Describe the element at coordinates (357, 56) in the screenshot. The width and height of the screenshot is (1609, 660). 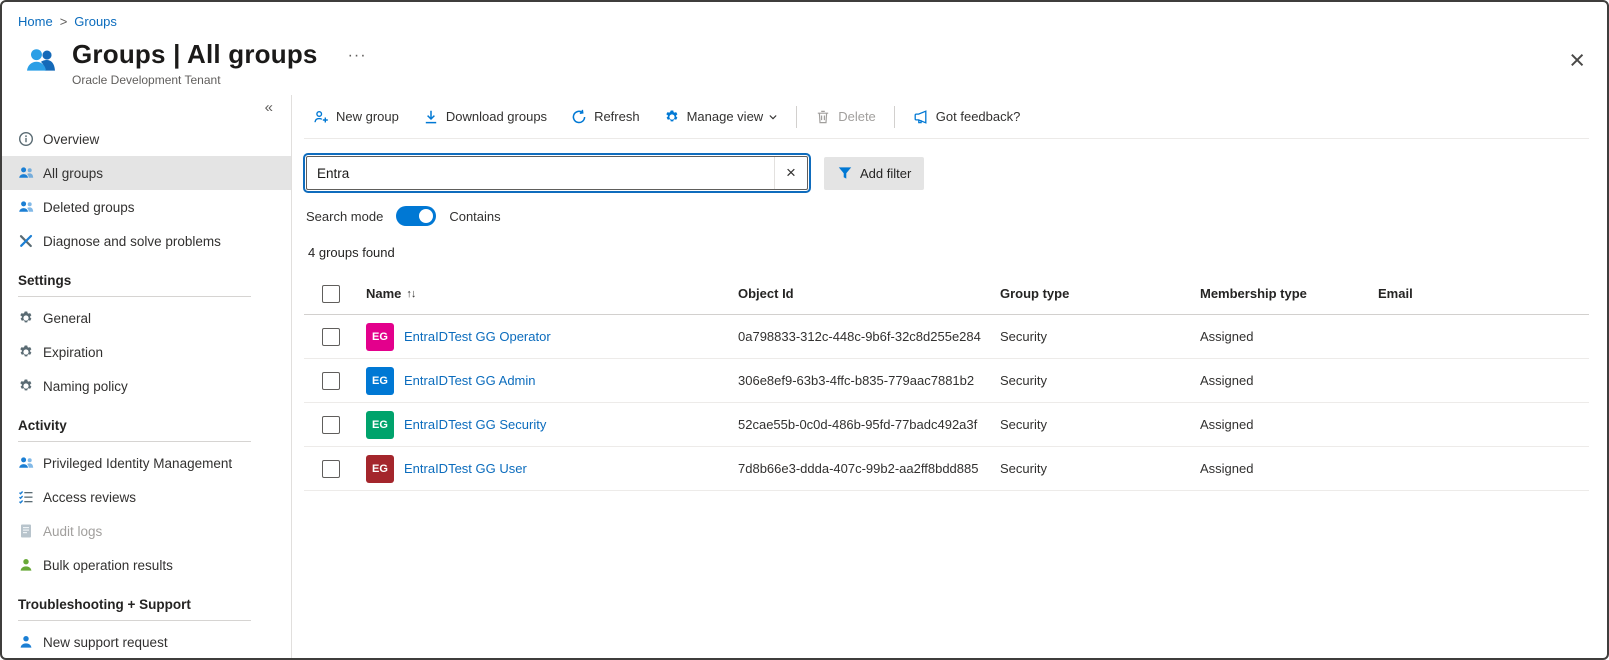
I see `more-menu-button: ···` at that location.